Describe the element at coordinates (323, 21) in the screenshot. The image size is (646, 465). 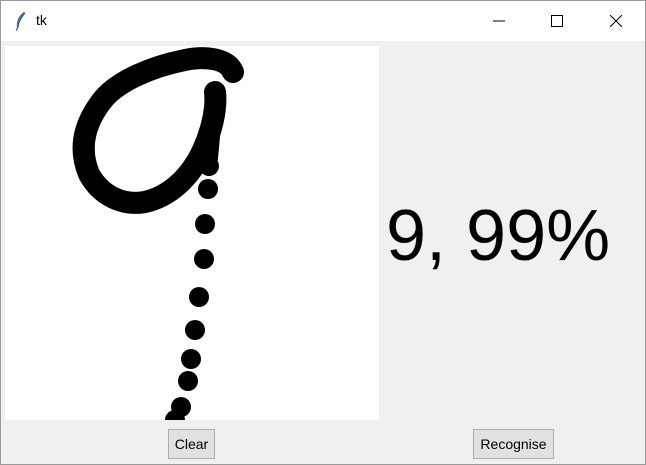
I see `title-bar: tk` at that location.